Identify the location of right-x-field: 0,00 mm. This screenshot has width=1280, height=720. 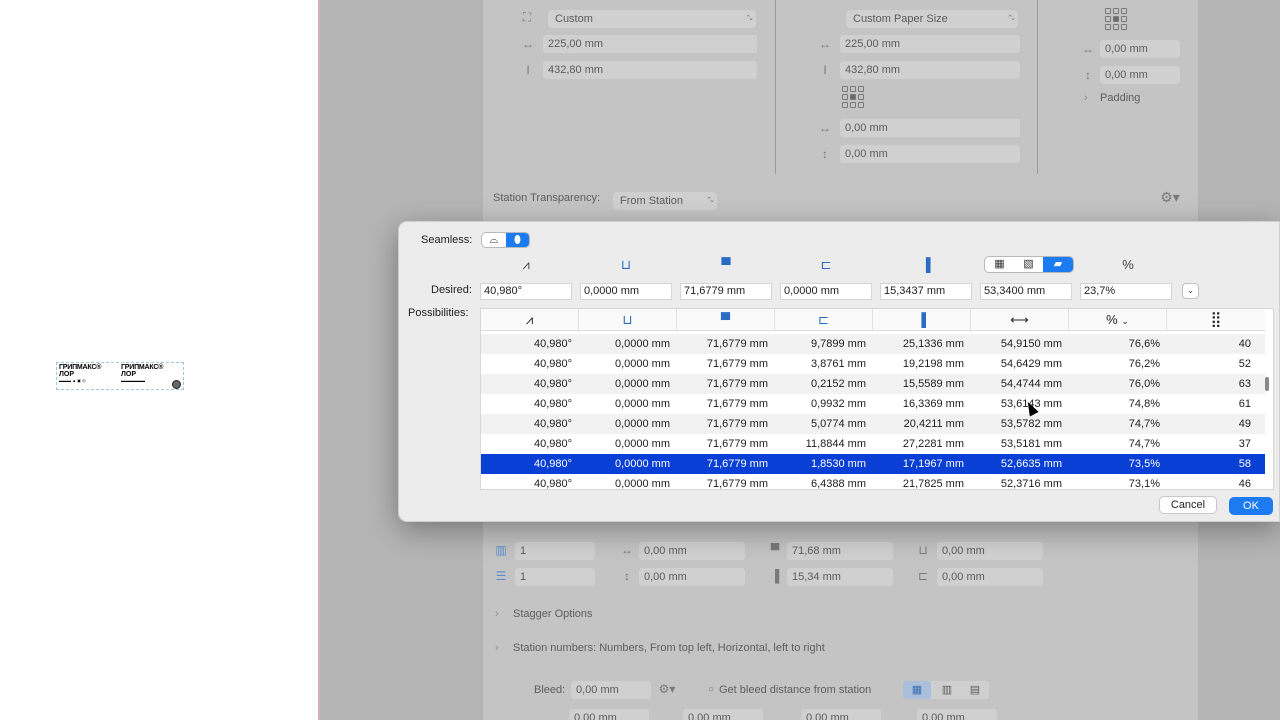
(1140, 49).